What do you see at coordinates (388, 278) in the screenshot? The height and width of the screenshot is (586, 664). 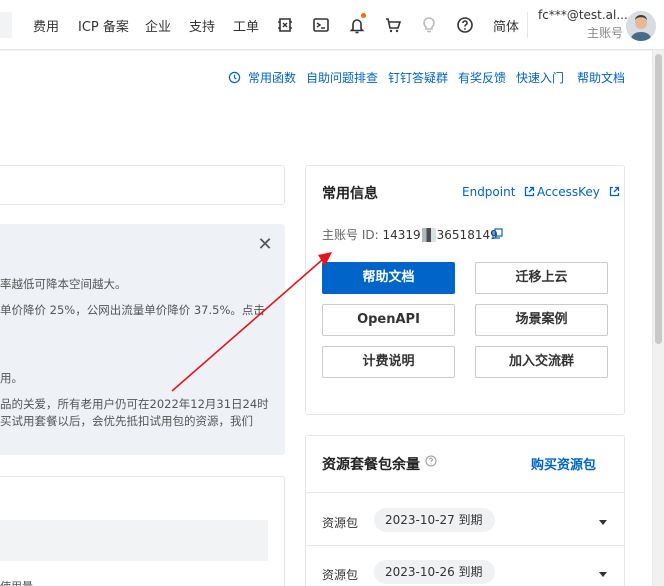 I see `help-docs-button: 帮助文档` at bounding box center [388, 278].